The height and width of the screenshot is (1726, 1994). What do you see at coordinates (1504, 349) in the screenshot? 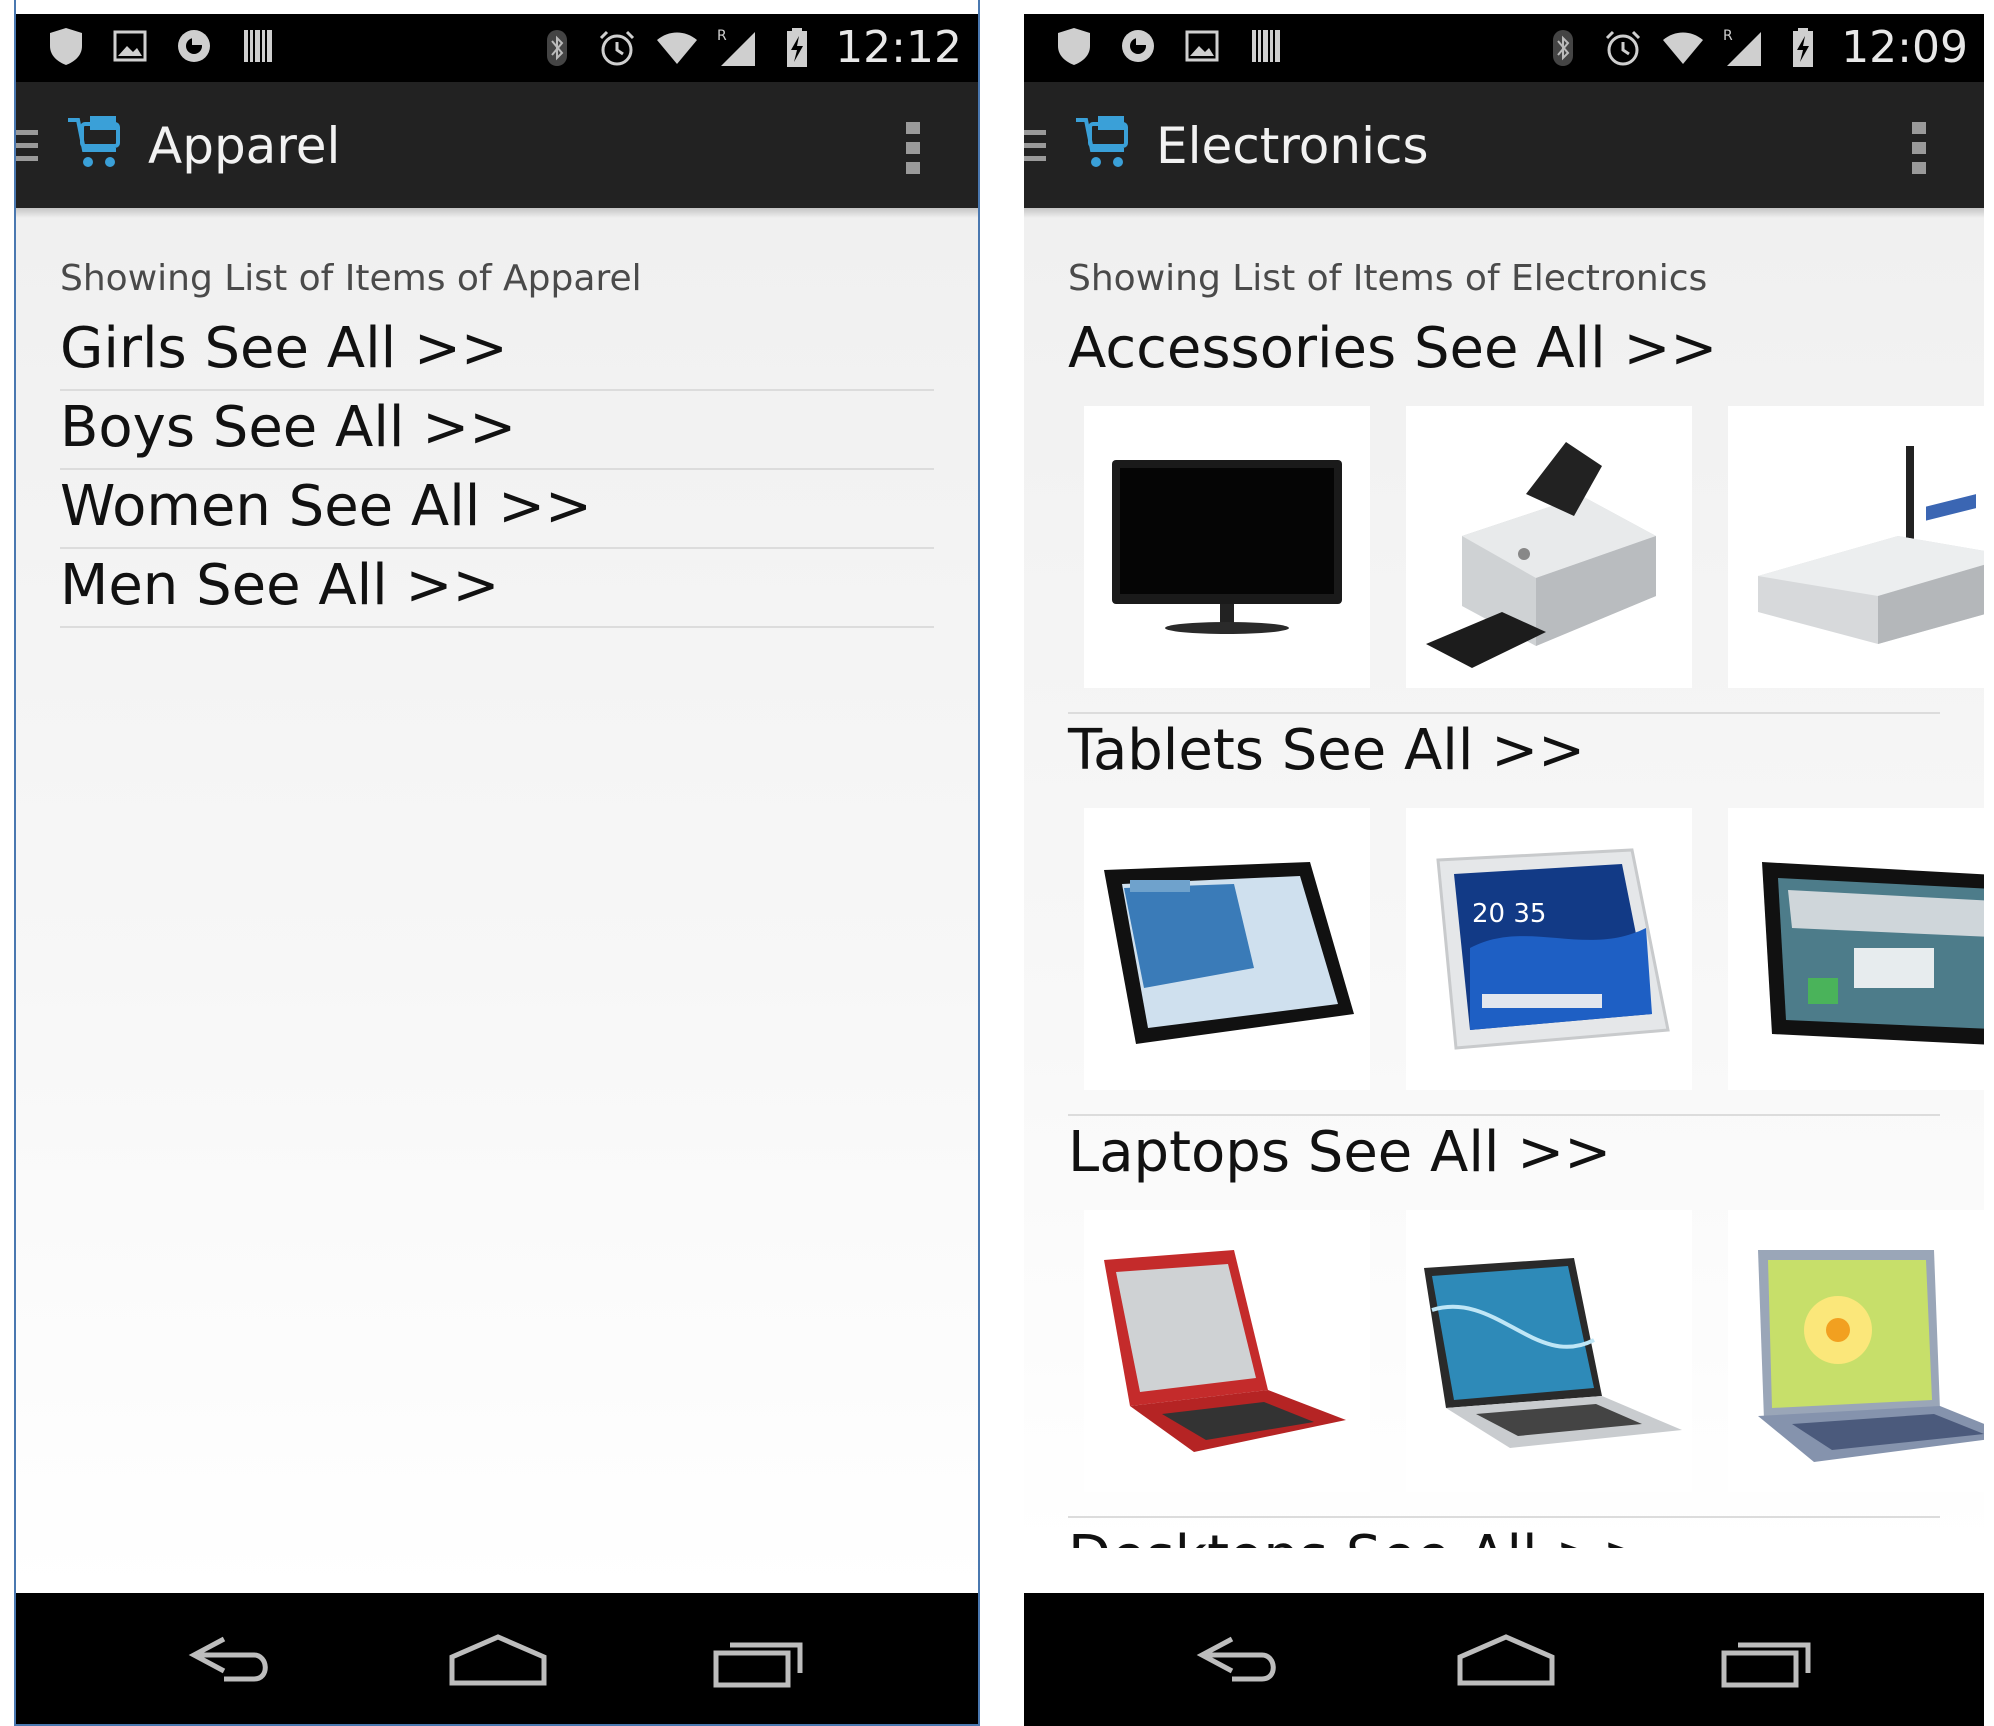
I see `accessories-see-all: Accessories See All >>` at bounding box center [1504, 349].